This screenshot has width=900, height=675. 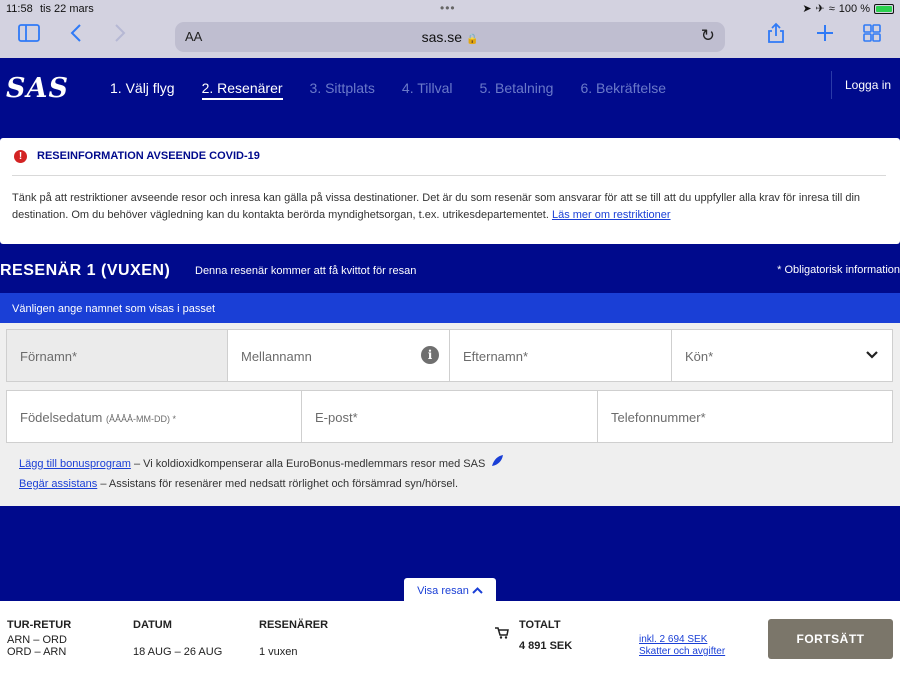 I want to click on name-hint: Vänligen ange namnet som visas i passet, so click(x=450, y=308).